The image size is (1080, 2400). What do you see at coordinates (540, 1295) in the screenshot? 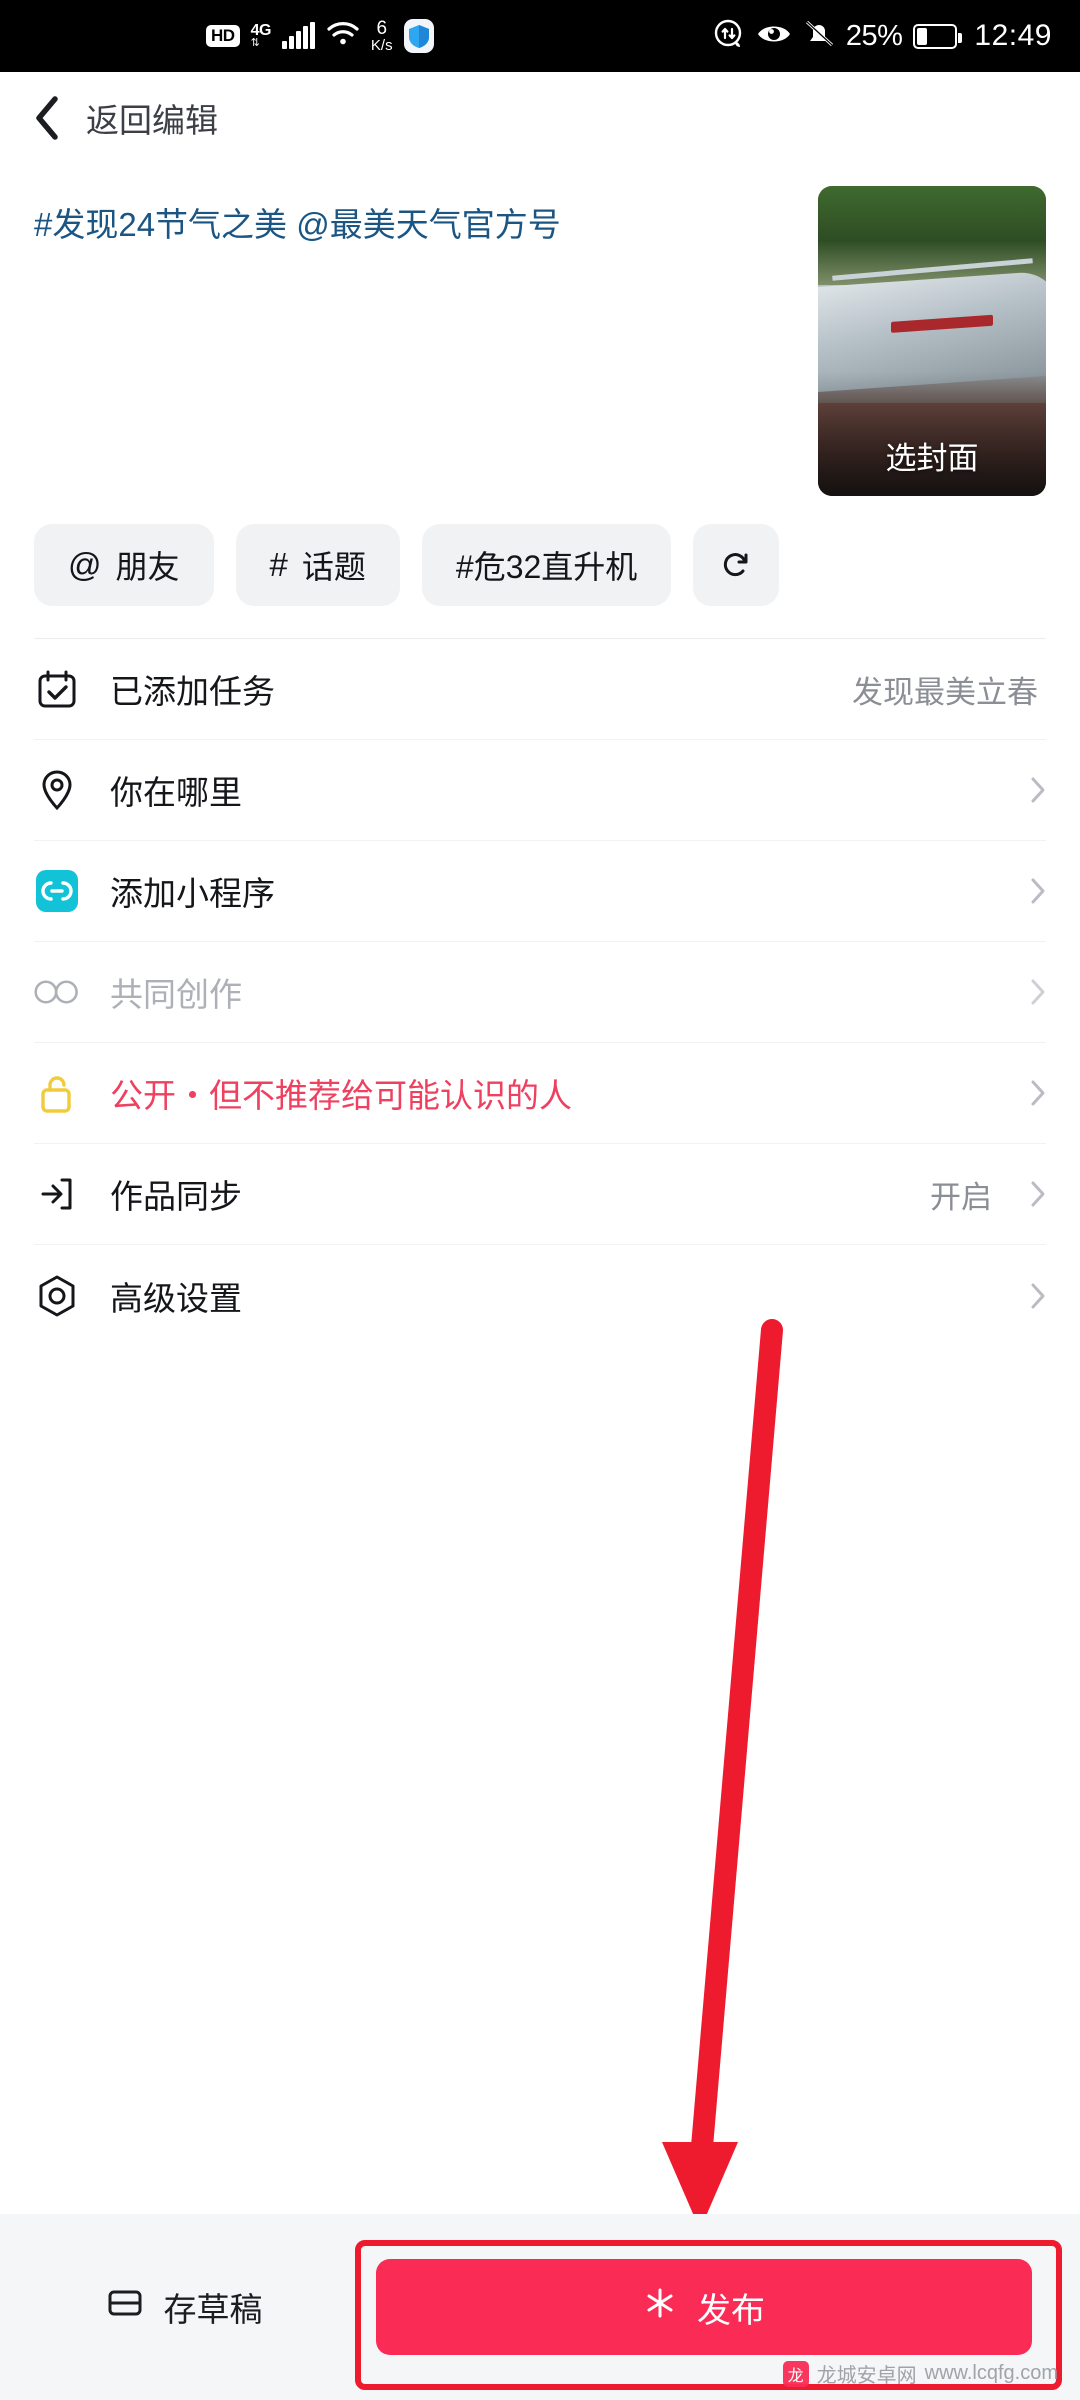
I see `row-advanced-settings: 高级设置` at bounding box center [540, 1295].